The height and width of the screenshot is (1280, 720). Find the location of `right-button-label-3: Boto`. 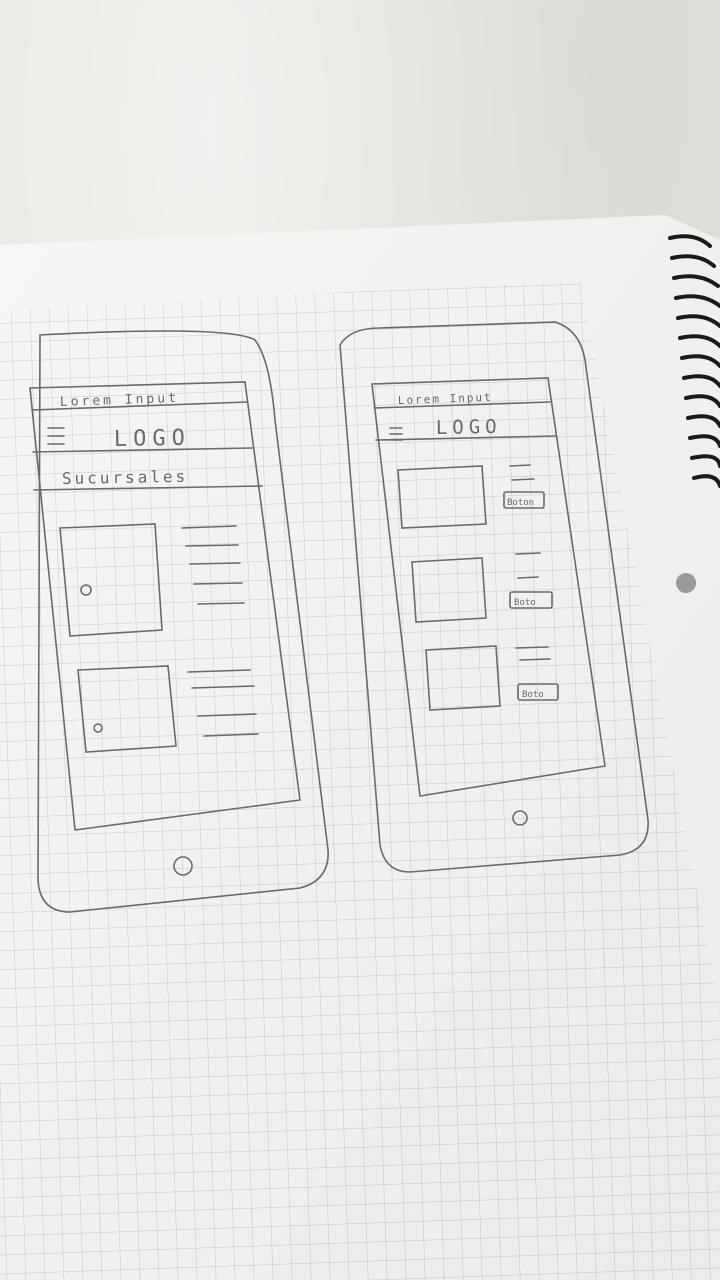

right-button-label-3: Boto is located at coordinates (533, 695).